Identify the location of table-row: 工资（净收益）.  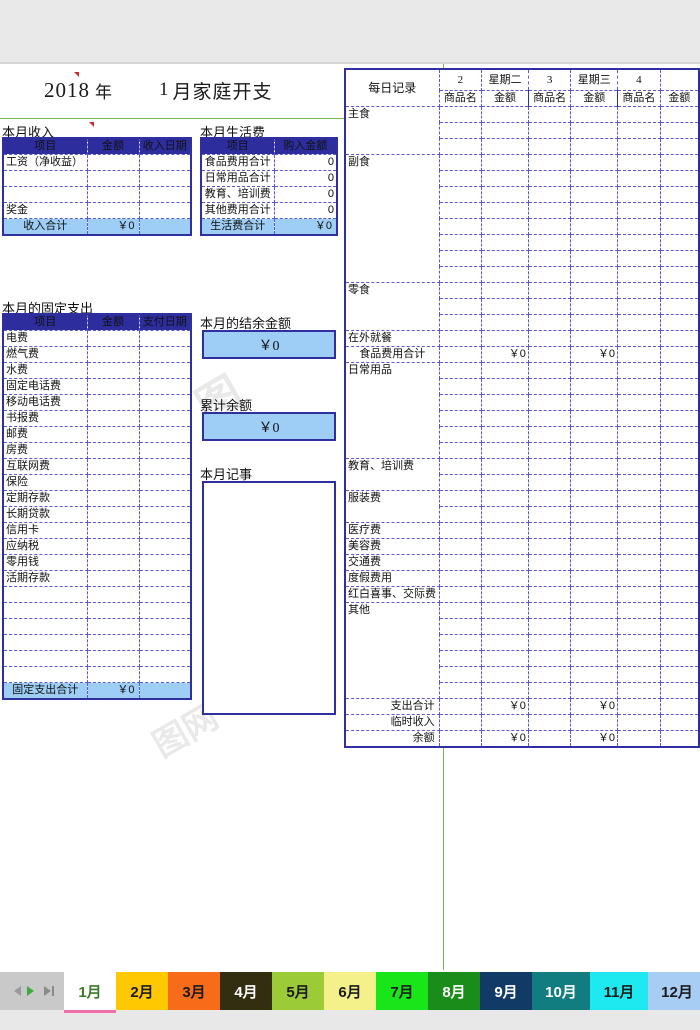
(97, 162).